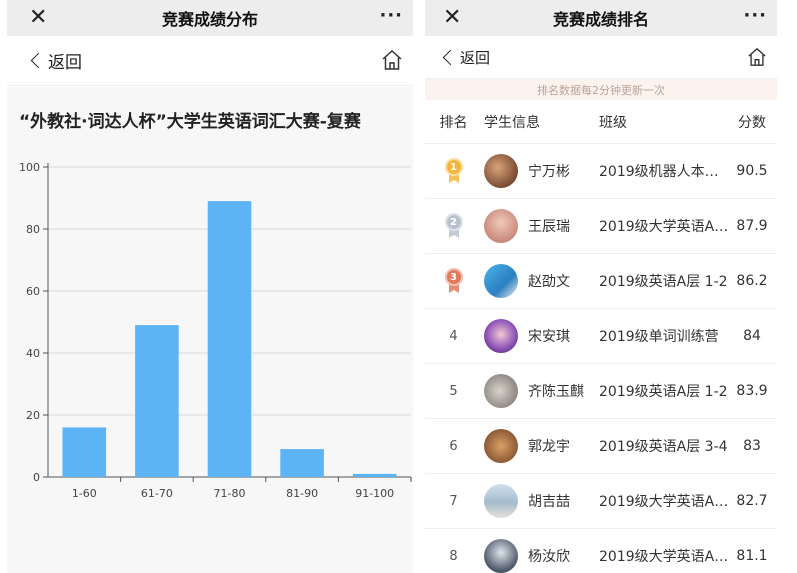 The width and height of the screenshot is (797, 573). Describe the element at coordinates (601, 336) in the screenshot. I see `ranking-row: 4 宋安琪 2019级单词训练营 84` at that location.